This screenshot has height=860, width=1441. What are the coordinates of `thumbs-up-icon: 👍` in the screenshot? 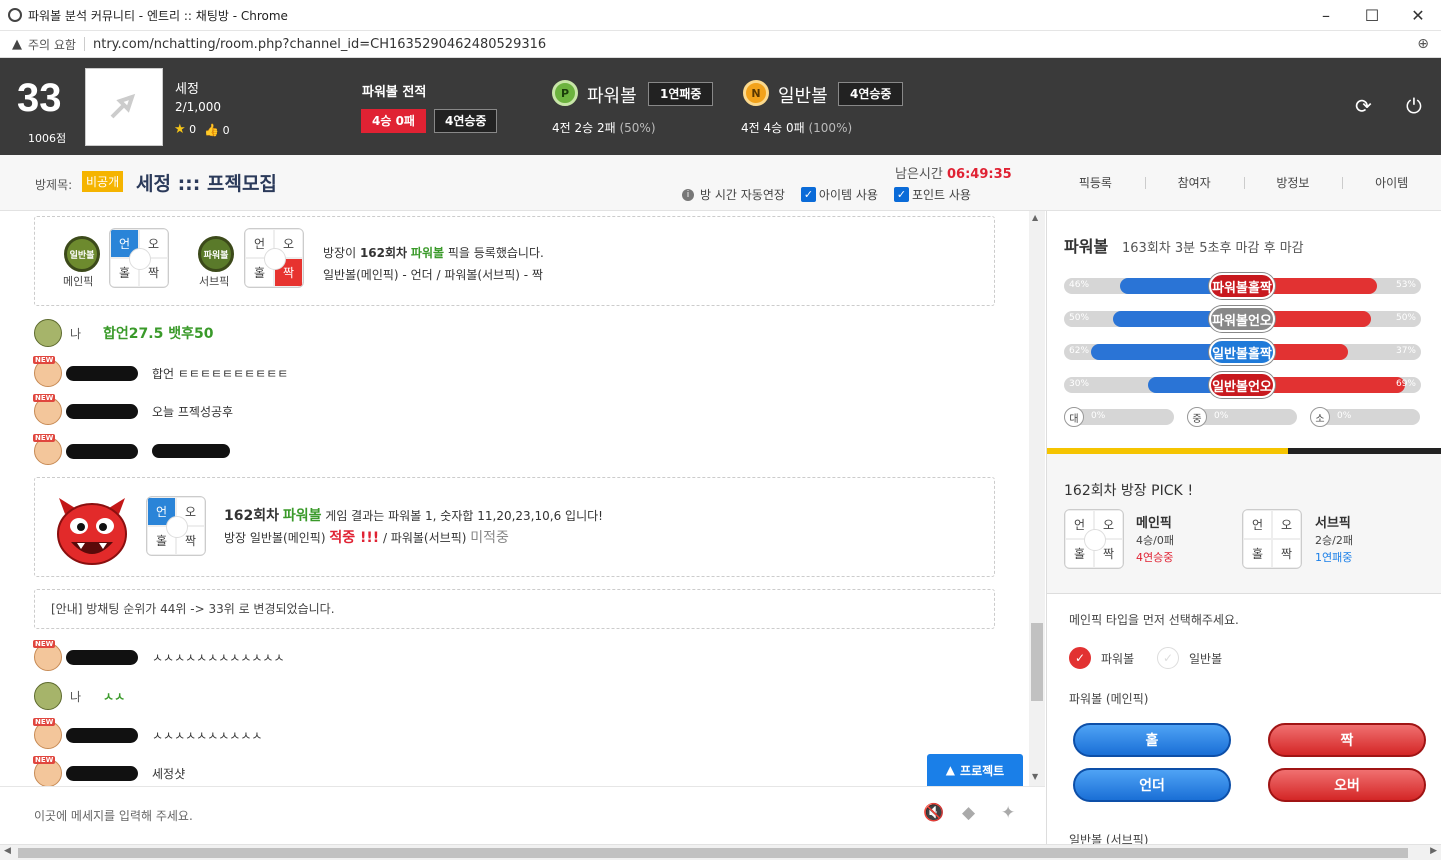 It's located at (212, 129).